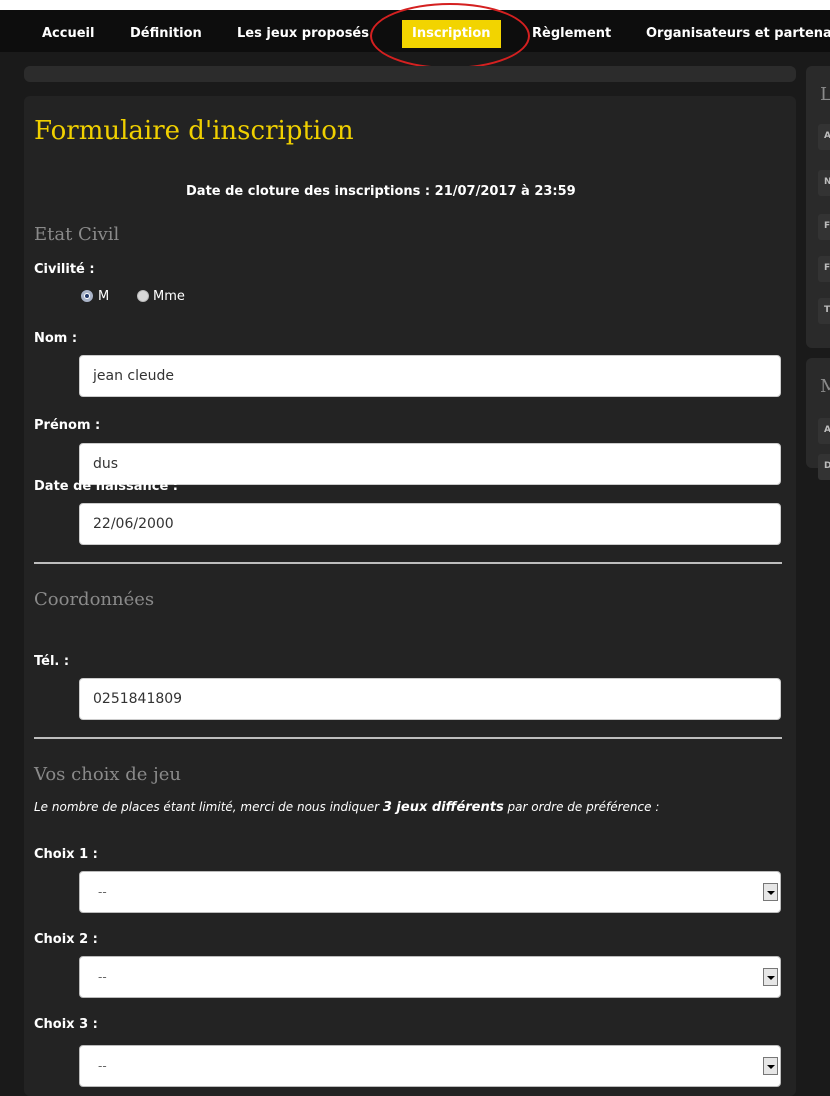  What do you see at coordinates (166, 34) in the screenshot?
I see `nav-definition: Définition` at bounding box center [166, 34].